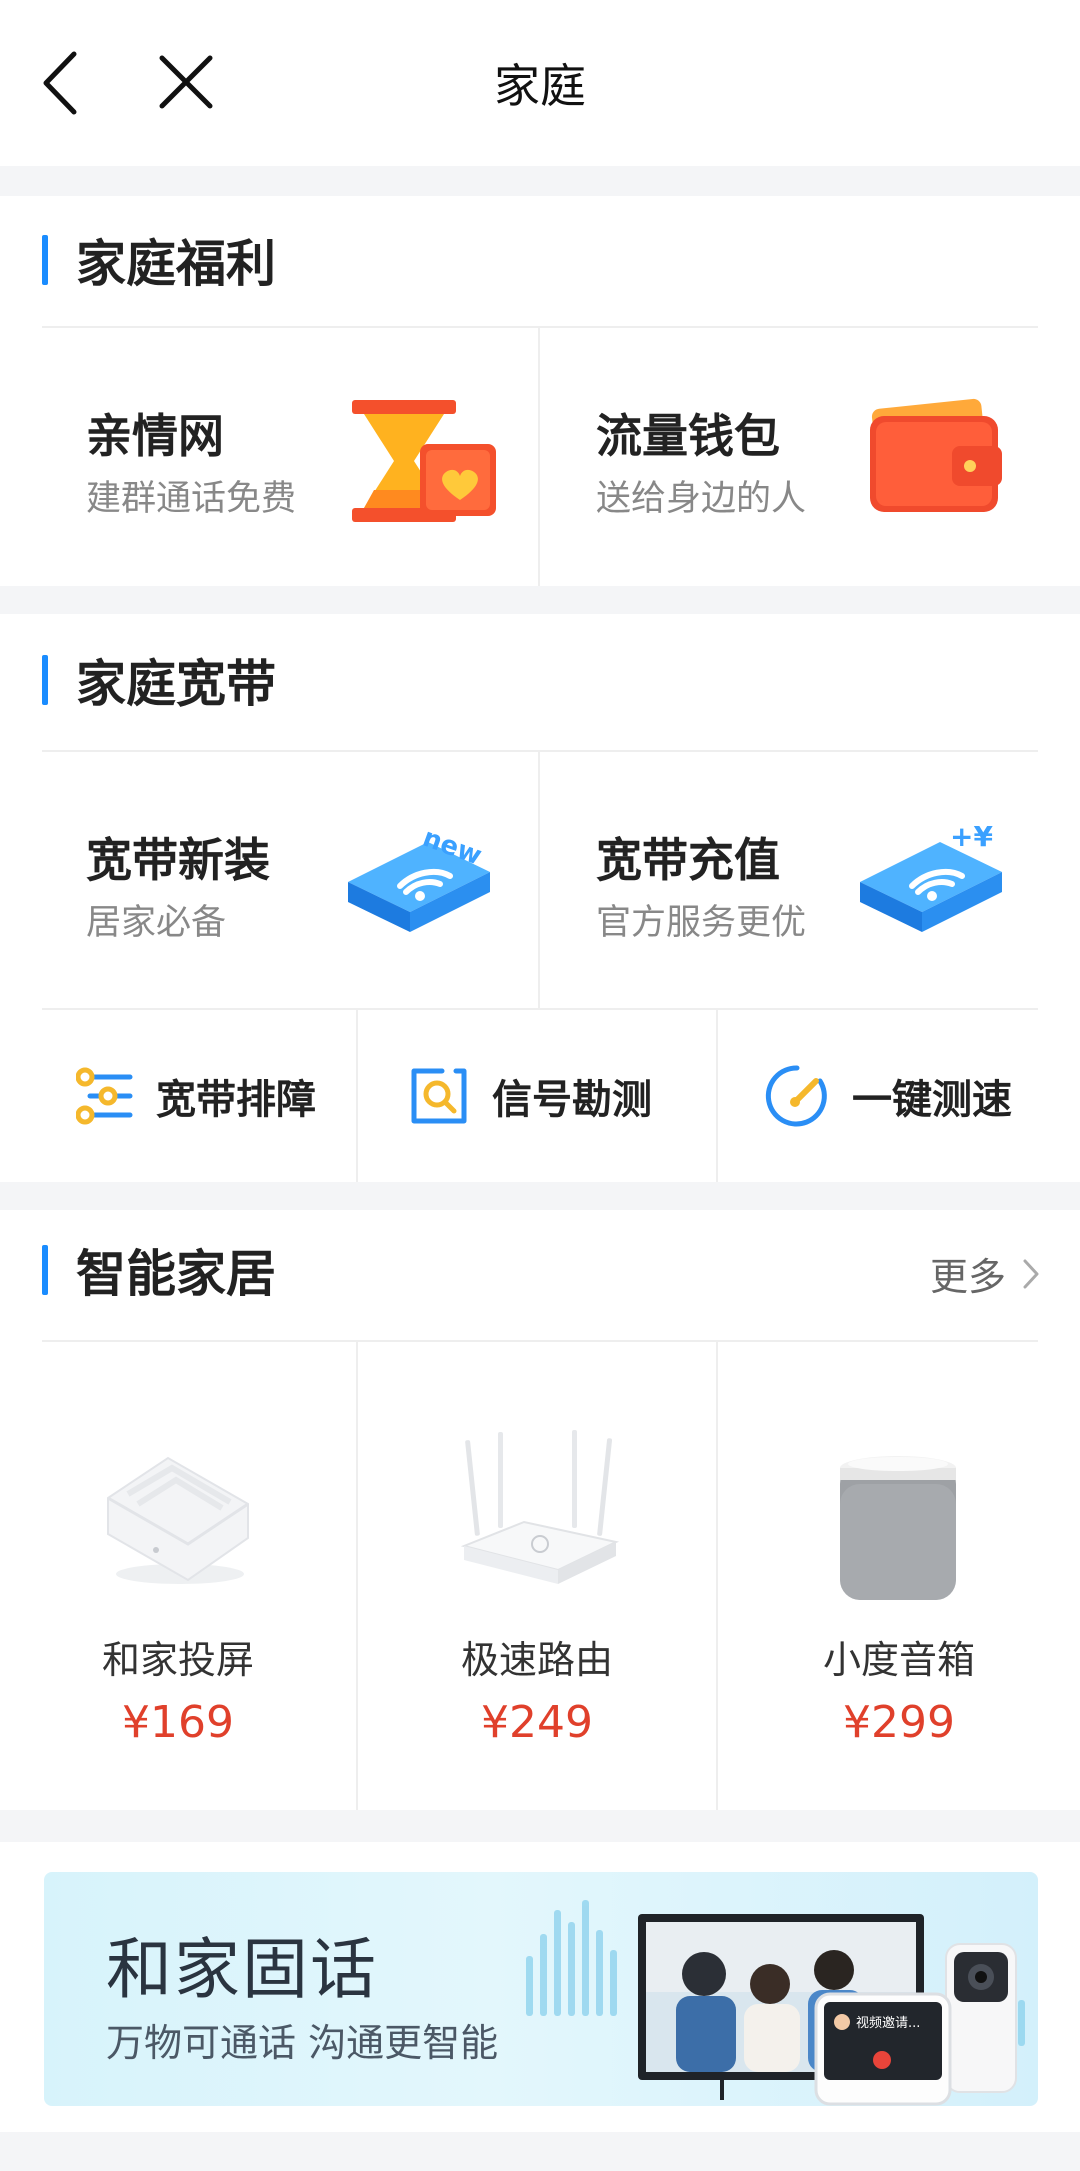 The image size is (1080, 2171). I want to click on product-card: 小度音箱 ¥299, so click(899, 1576).